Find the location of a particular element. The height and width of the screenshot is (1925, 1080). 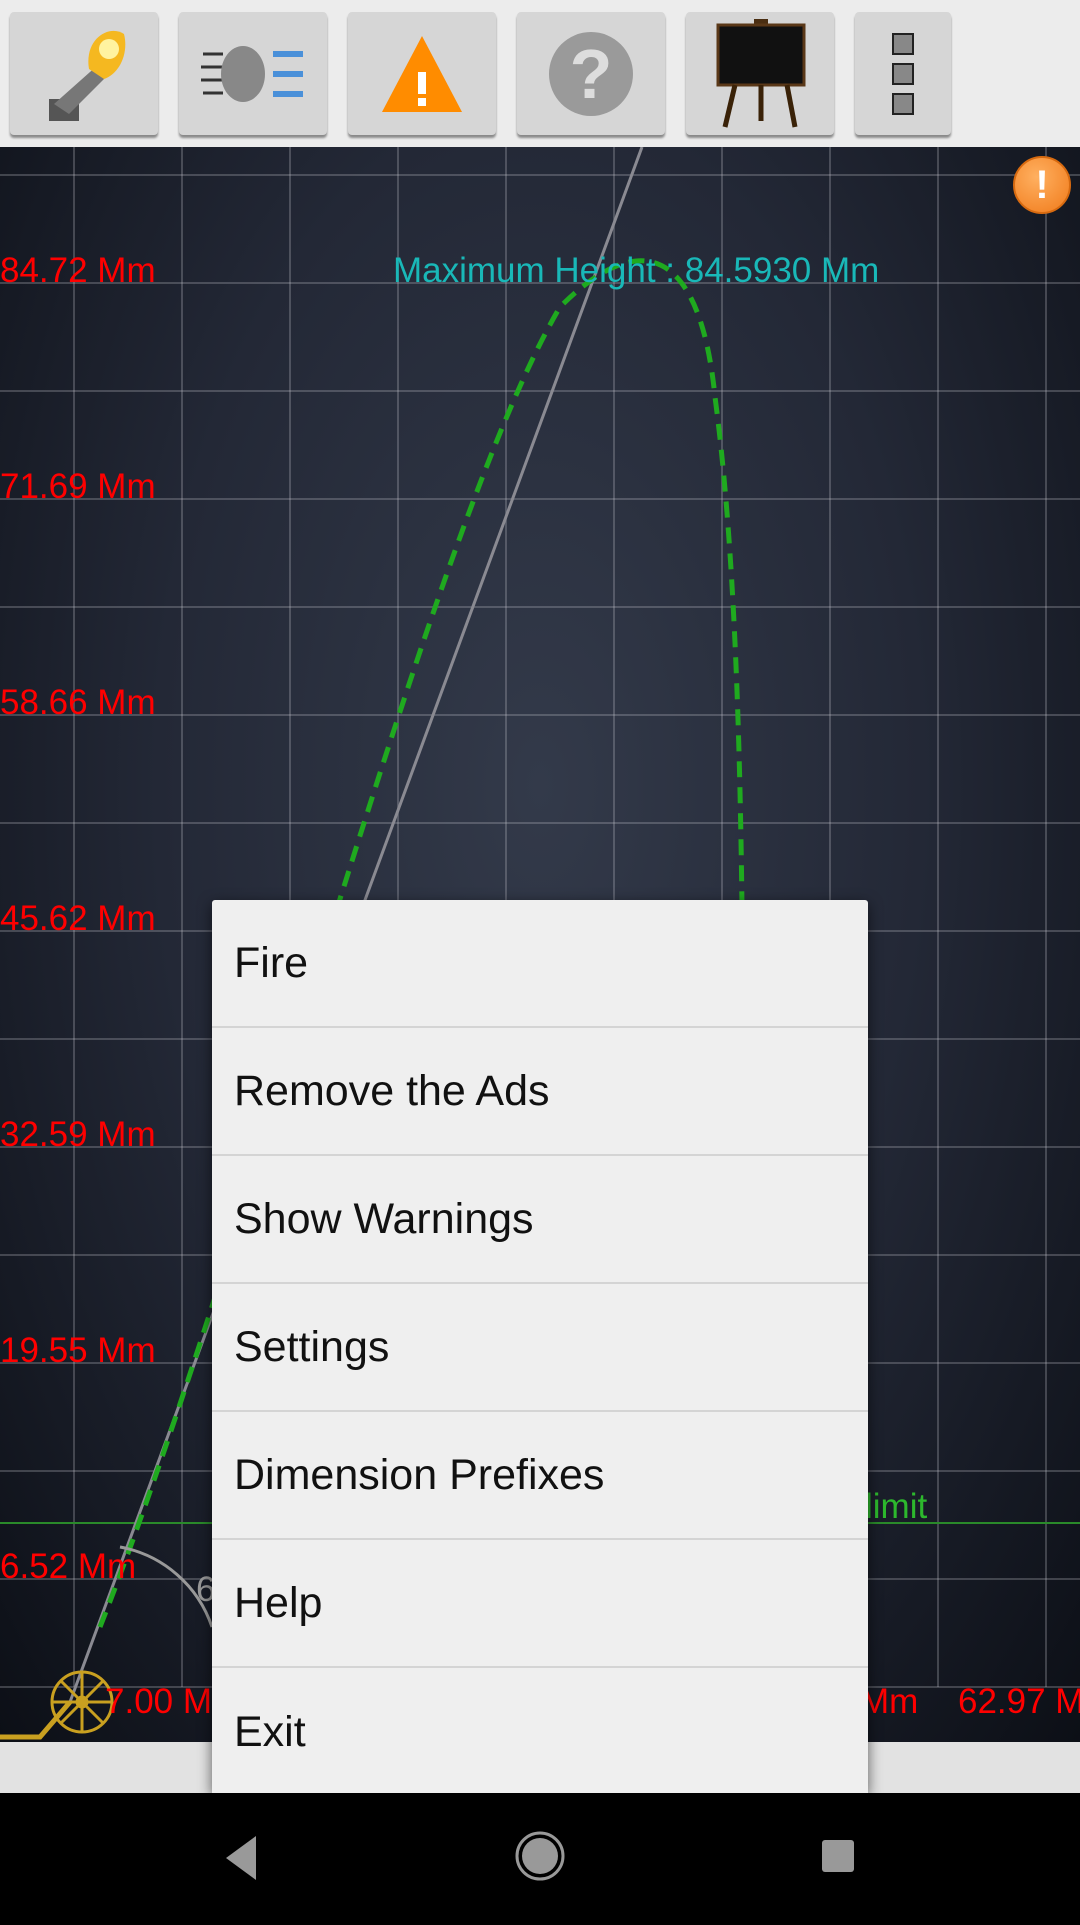

help-icon: ? is located at coordinates (591, 73).